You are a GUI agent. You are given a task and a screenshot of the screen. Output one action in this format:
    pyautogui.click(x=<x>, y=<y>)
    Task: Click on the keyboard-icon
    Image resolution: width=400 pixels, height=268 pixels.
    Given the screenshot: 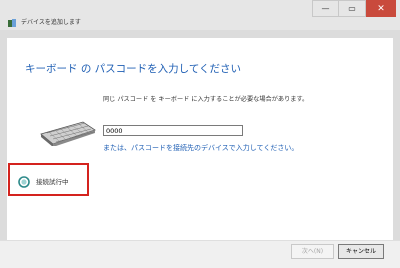 What is the action you would take?
    pyautogui.click(x=68, y=133)
    